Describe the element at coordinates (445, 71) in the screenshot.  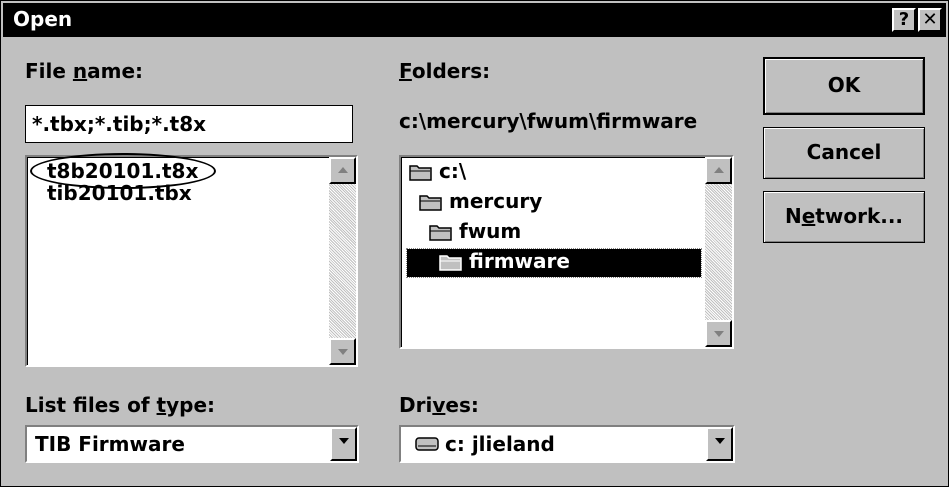
I see `folders-label: Folders:` at that location.